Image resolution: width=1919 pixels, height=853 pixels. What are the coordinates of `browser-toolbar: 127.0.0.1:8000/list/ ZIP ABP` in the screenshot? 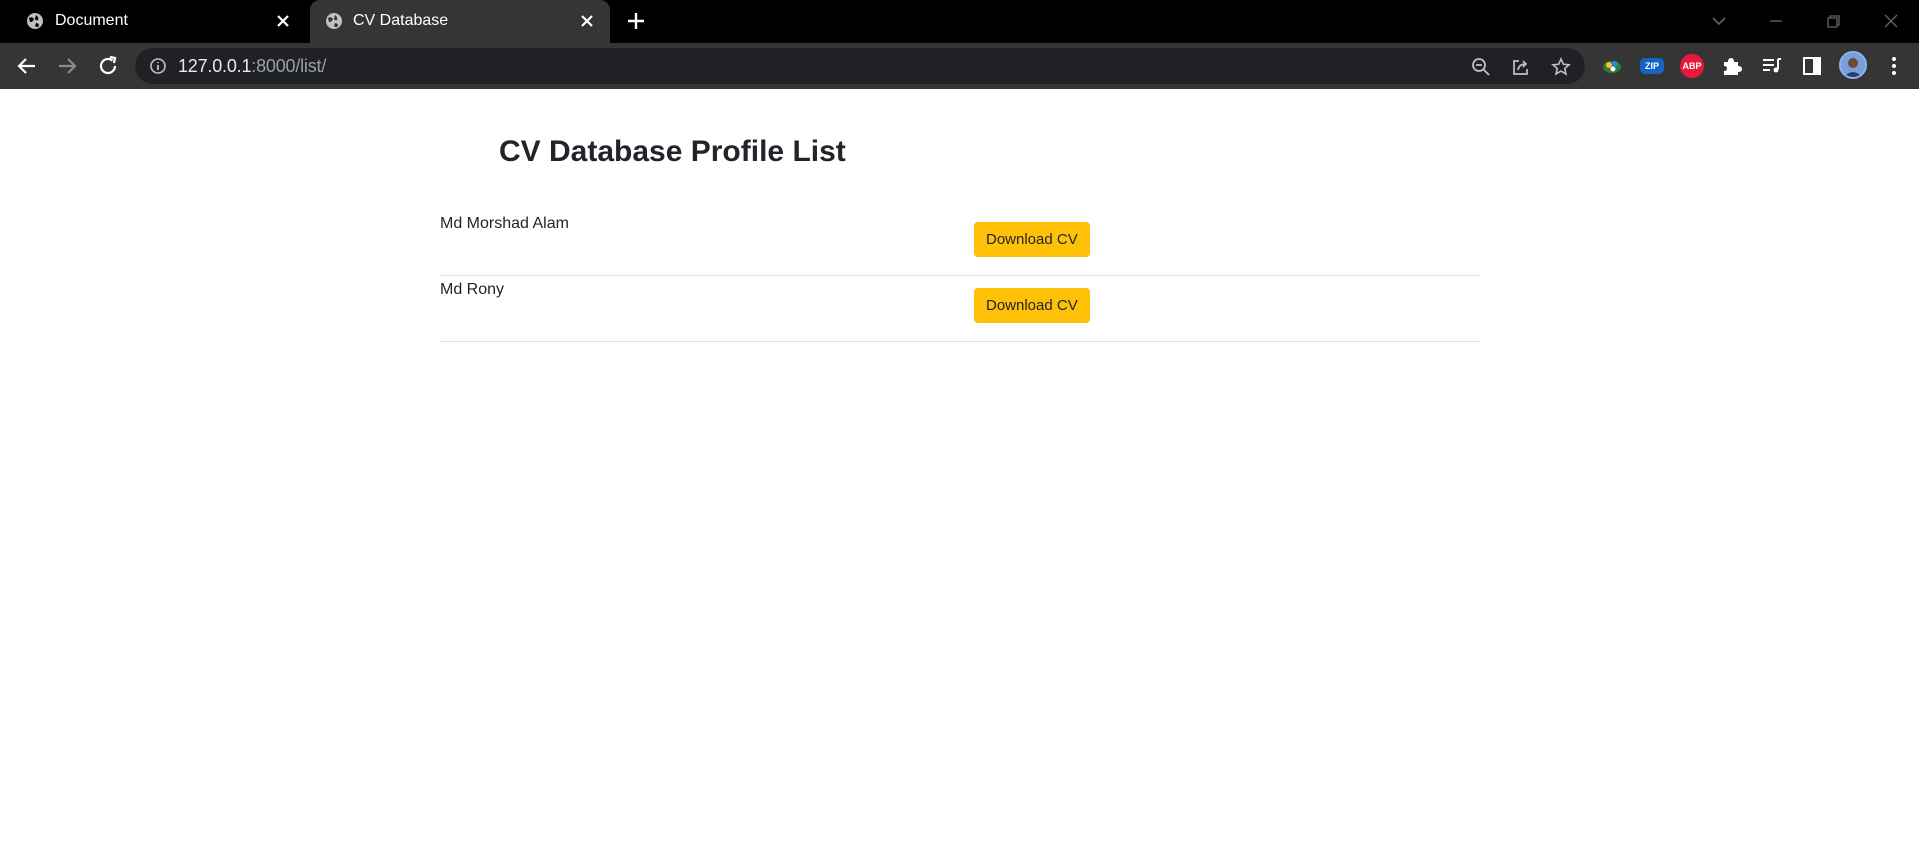 It's located at (959, 66).